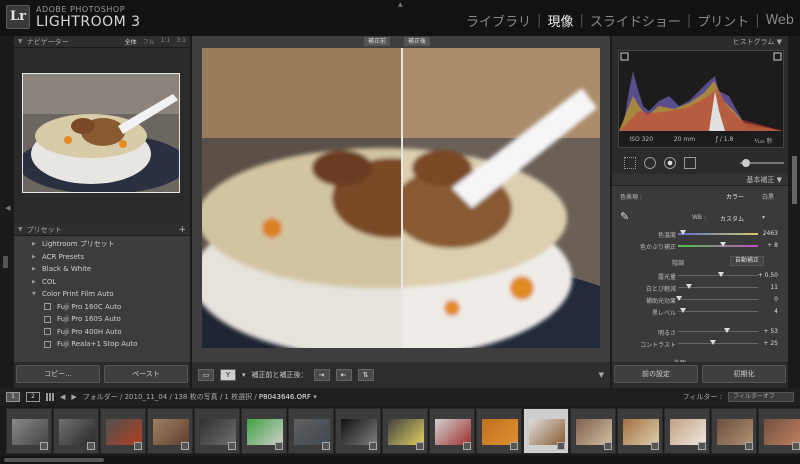  Describe the element at coordinates (776, 311) in the screenshot. I see `blacks-value: 4` at that location.